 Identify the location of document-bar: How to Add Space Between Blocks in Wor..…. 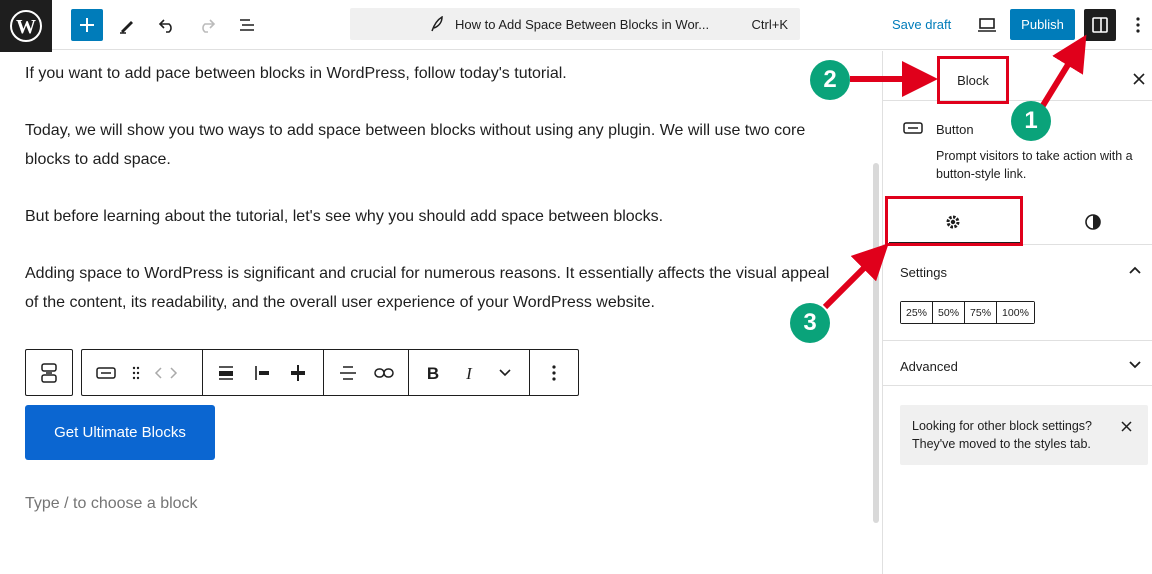
(575, 24).